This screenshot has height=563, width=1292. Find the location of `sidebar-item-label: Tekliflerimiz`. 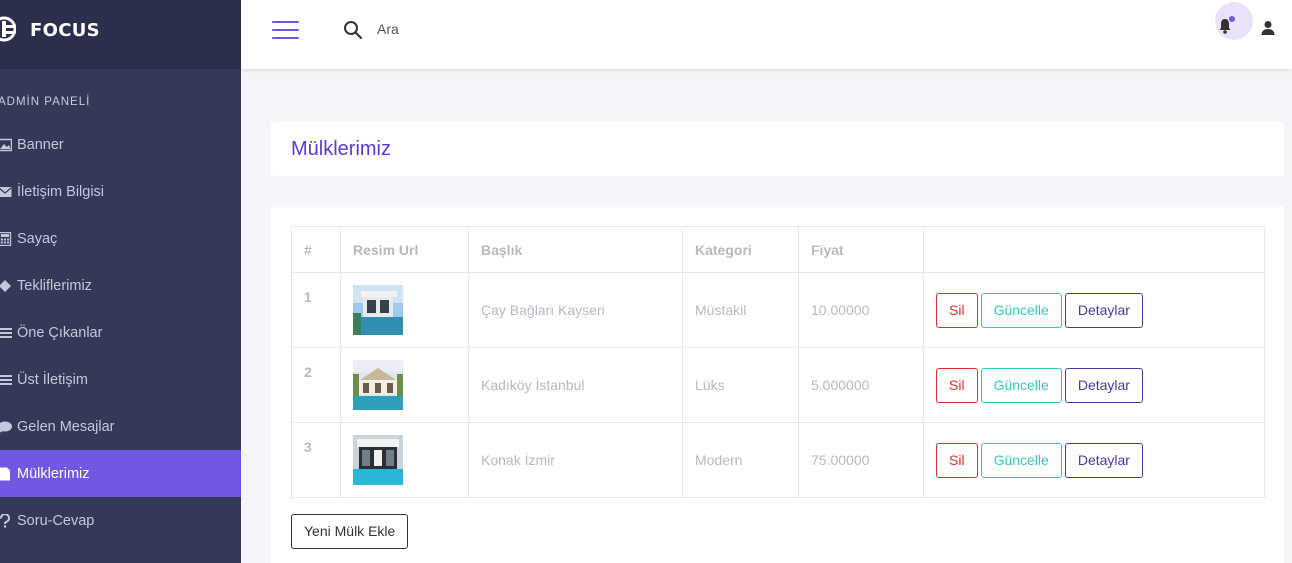

sidebar-item-label: Tekliflerimiz is located at coordinates (54, 285).